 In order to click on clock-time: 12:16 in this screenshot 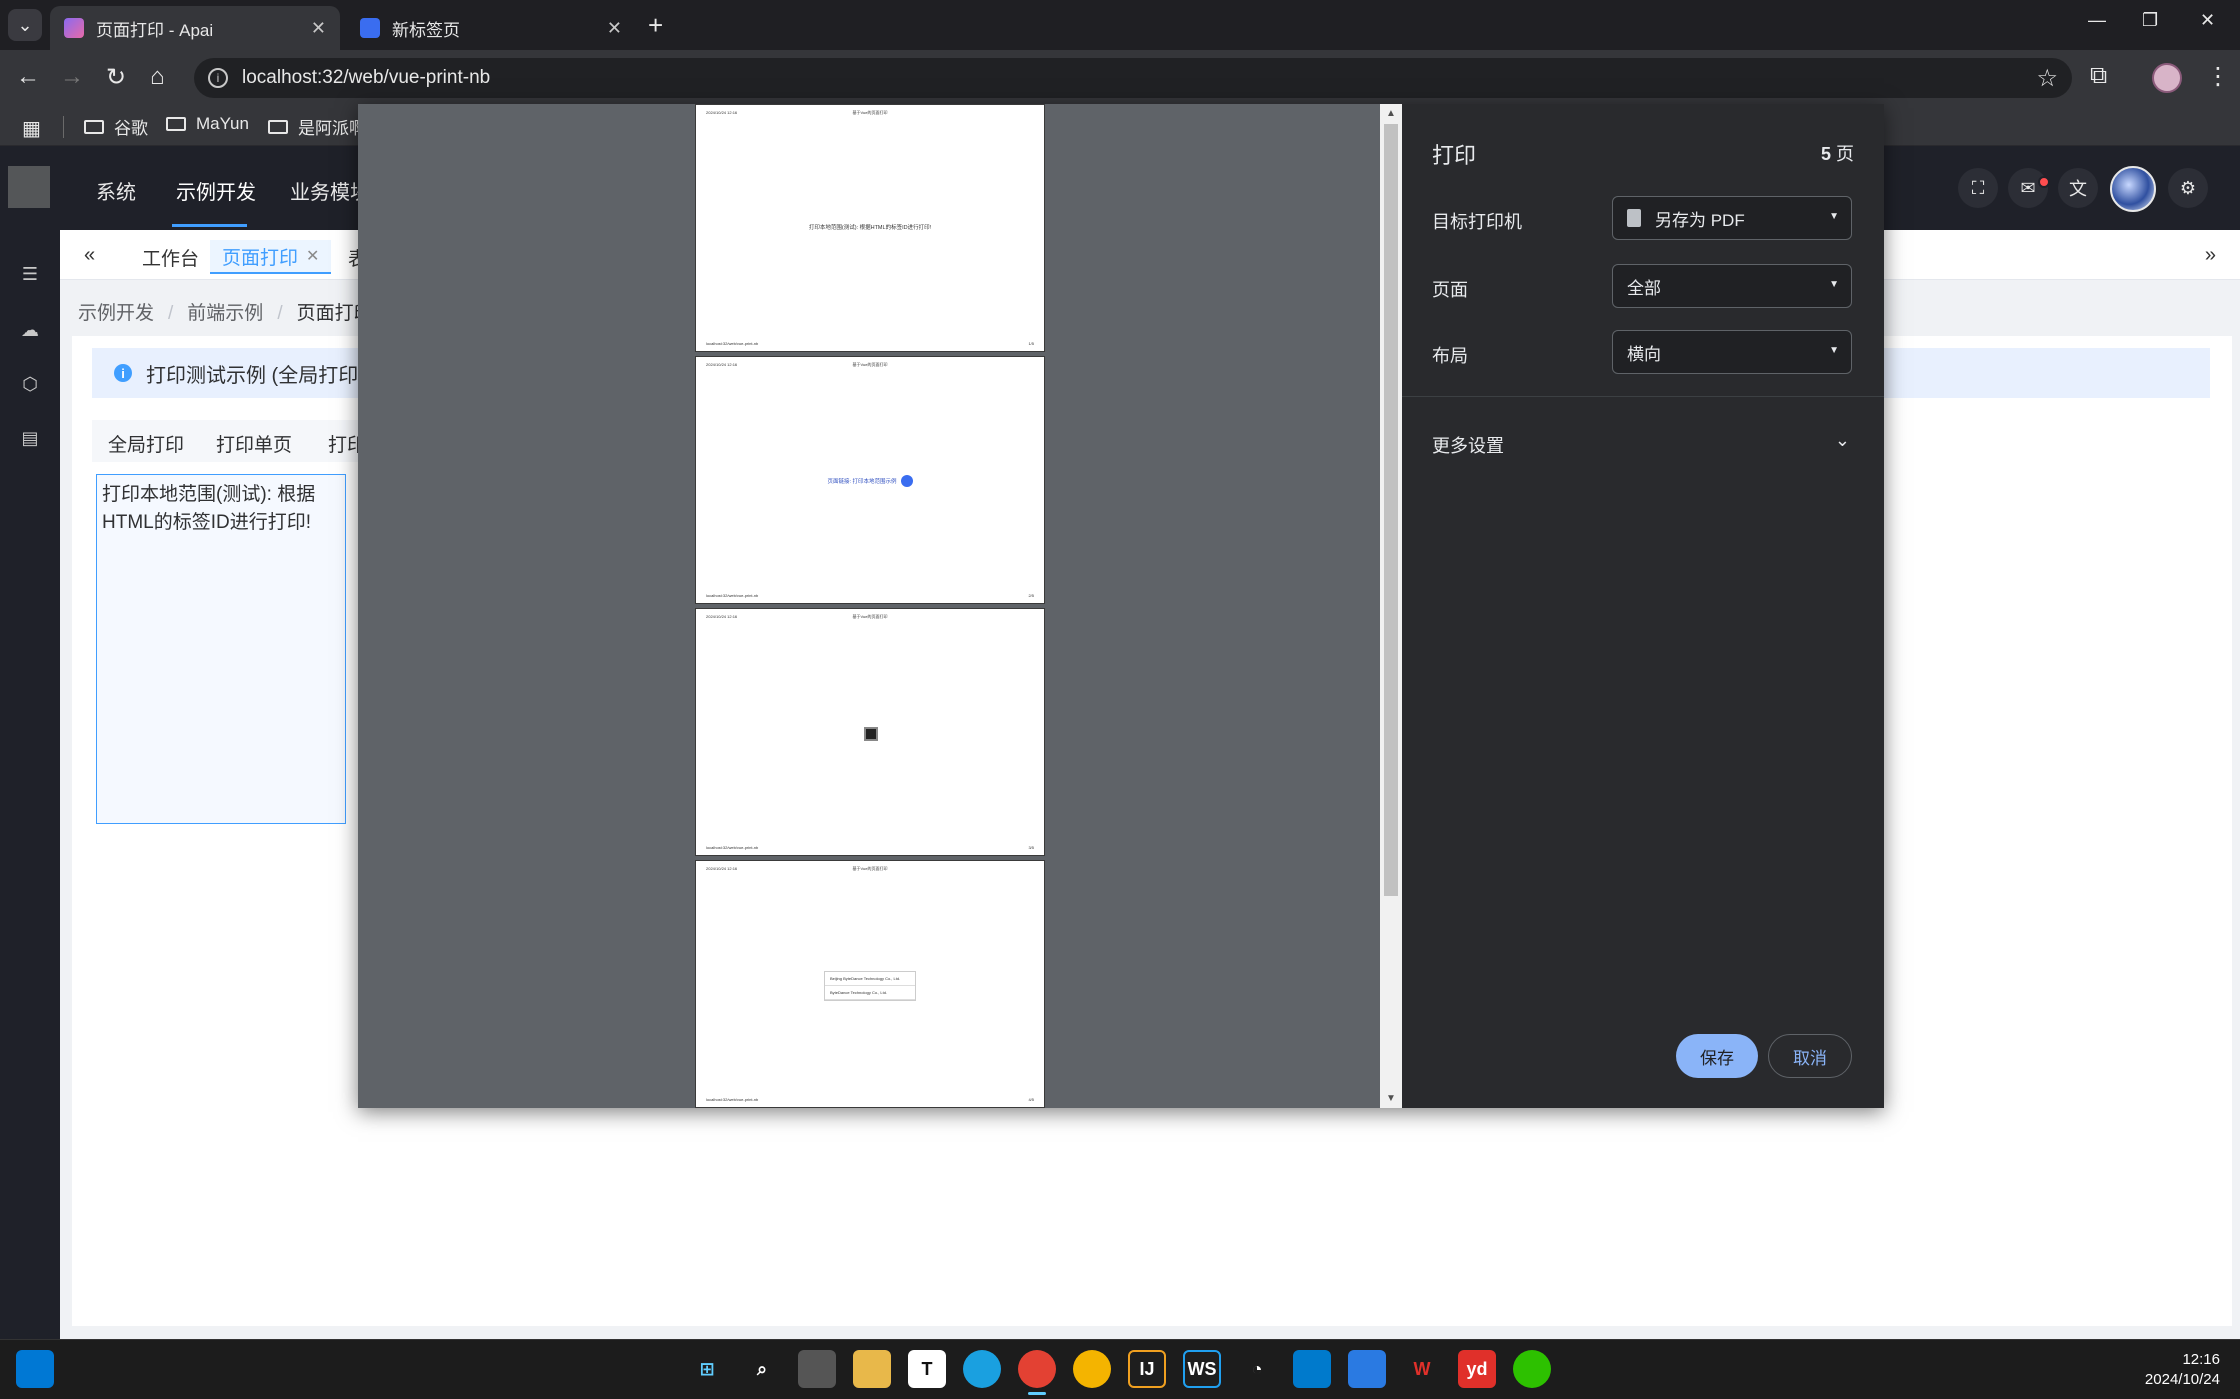, I will do `click(2201, 1359)`.